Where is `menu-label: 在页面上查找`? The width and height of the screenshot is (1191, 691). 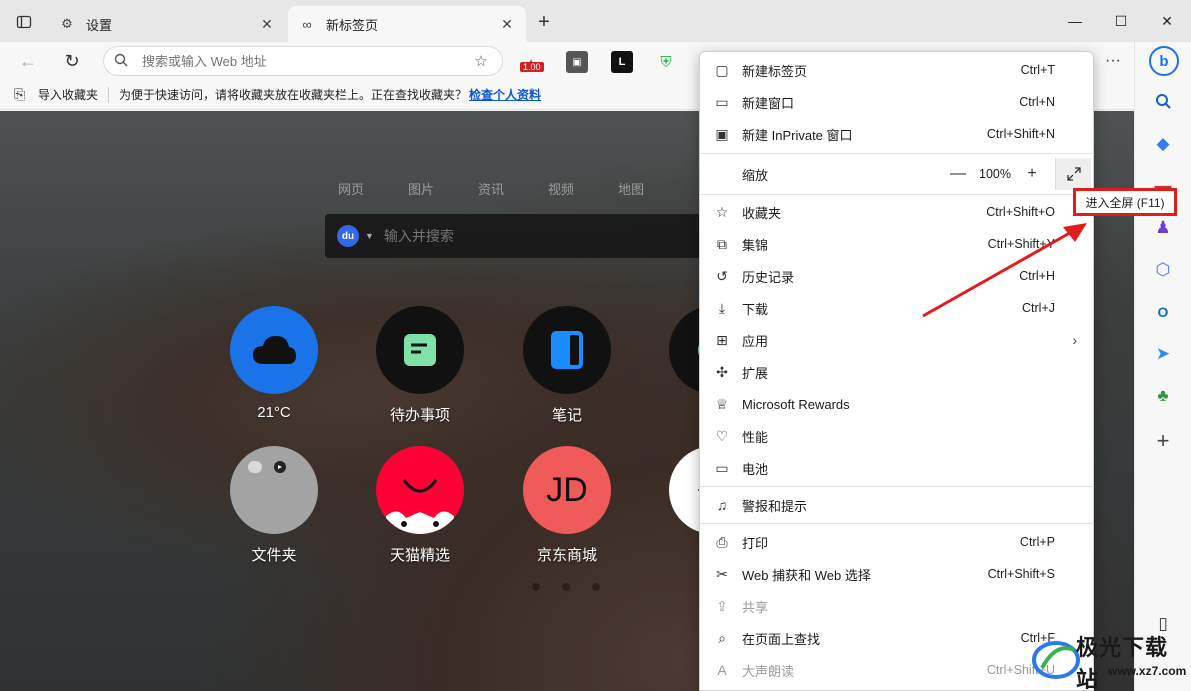 menu-label: 在页面上查找 is located at coordinates (781, 639).